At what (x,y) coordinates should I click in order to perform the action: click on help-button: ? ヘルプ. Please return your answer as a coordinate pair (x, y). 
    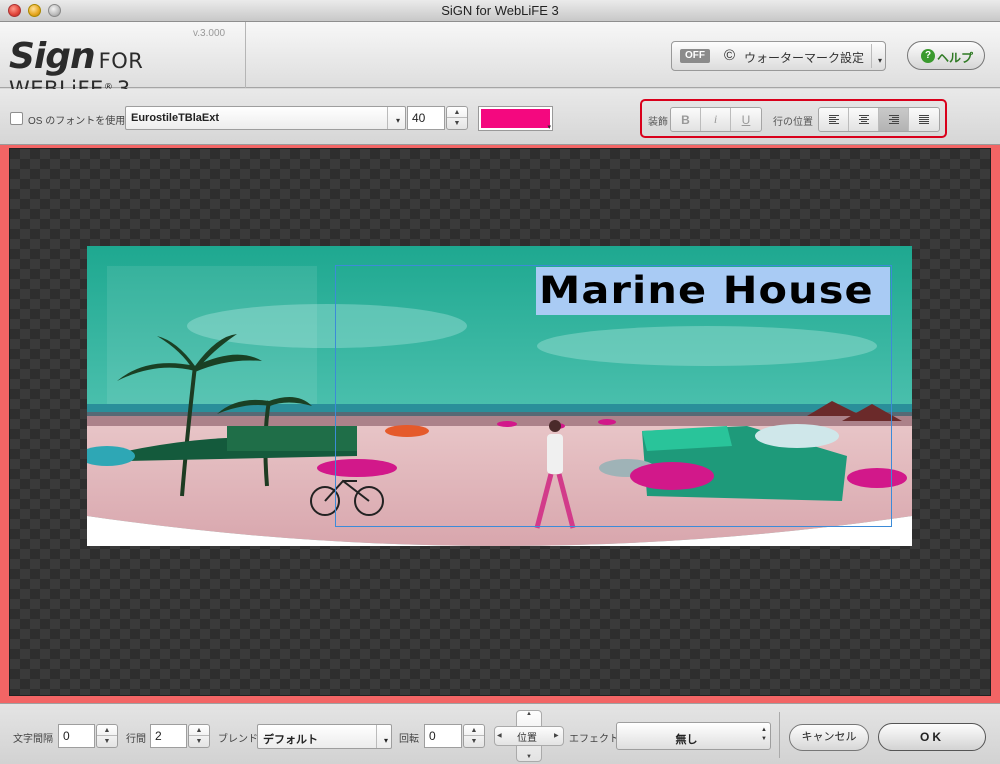
    Looking at the image, I should click on (946, 55).